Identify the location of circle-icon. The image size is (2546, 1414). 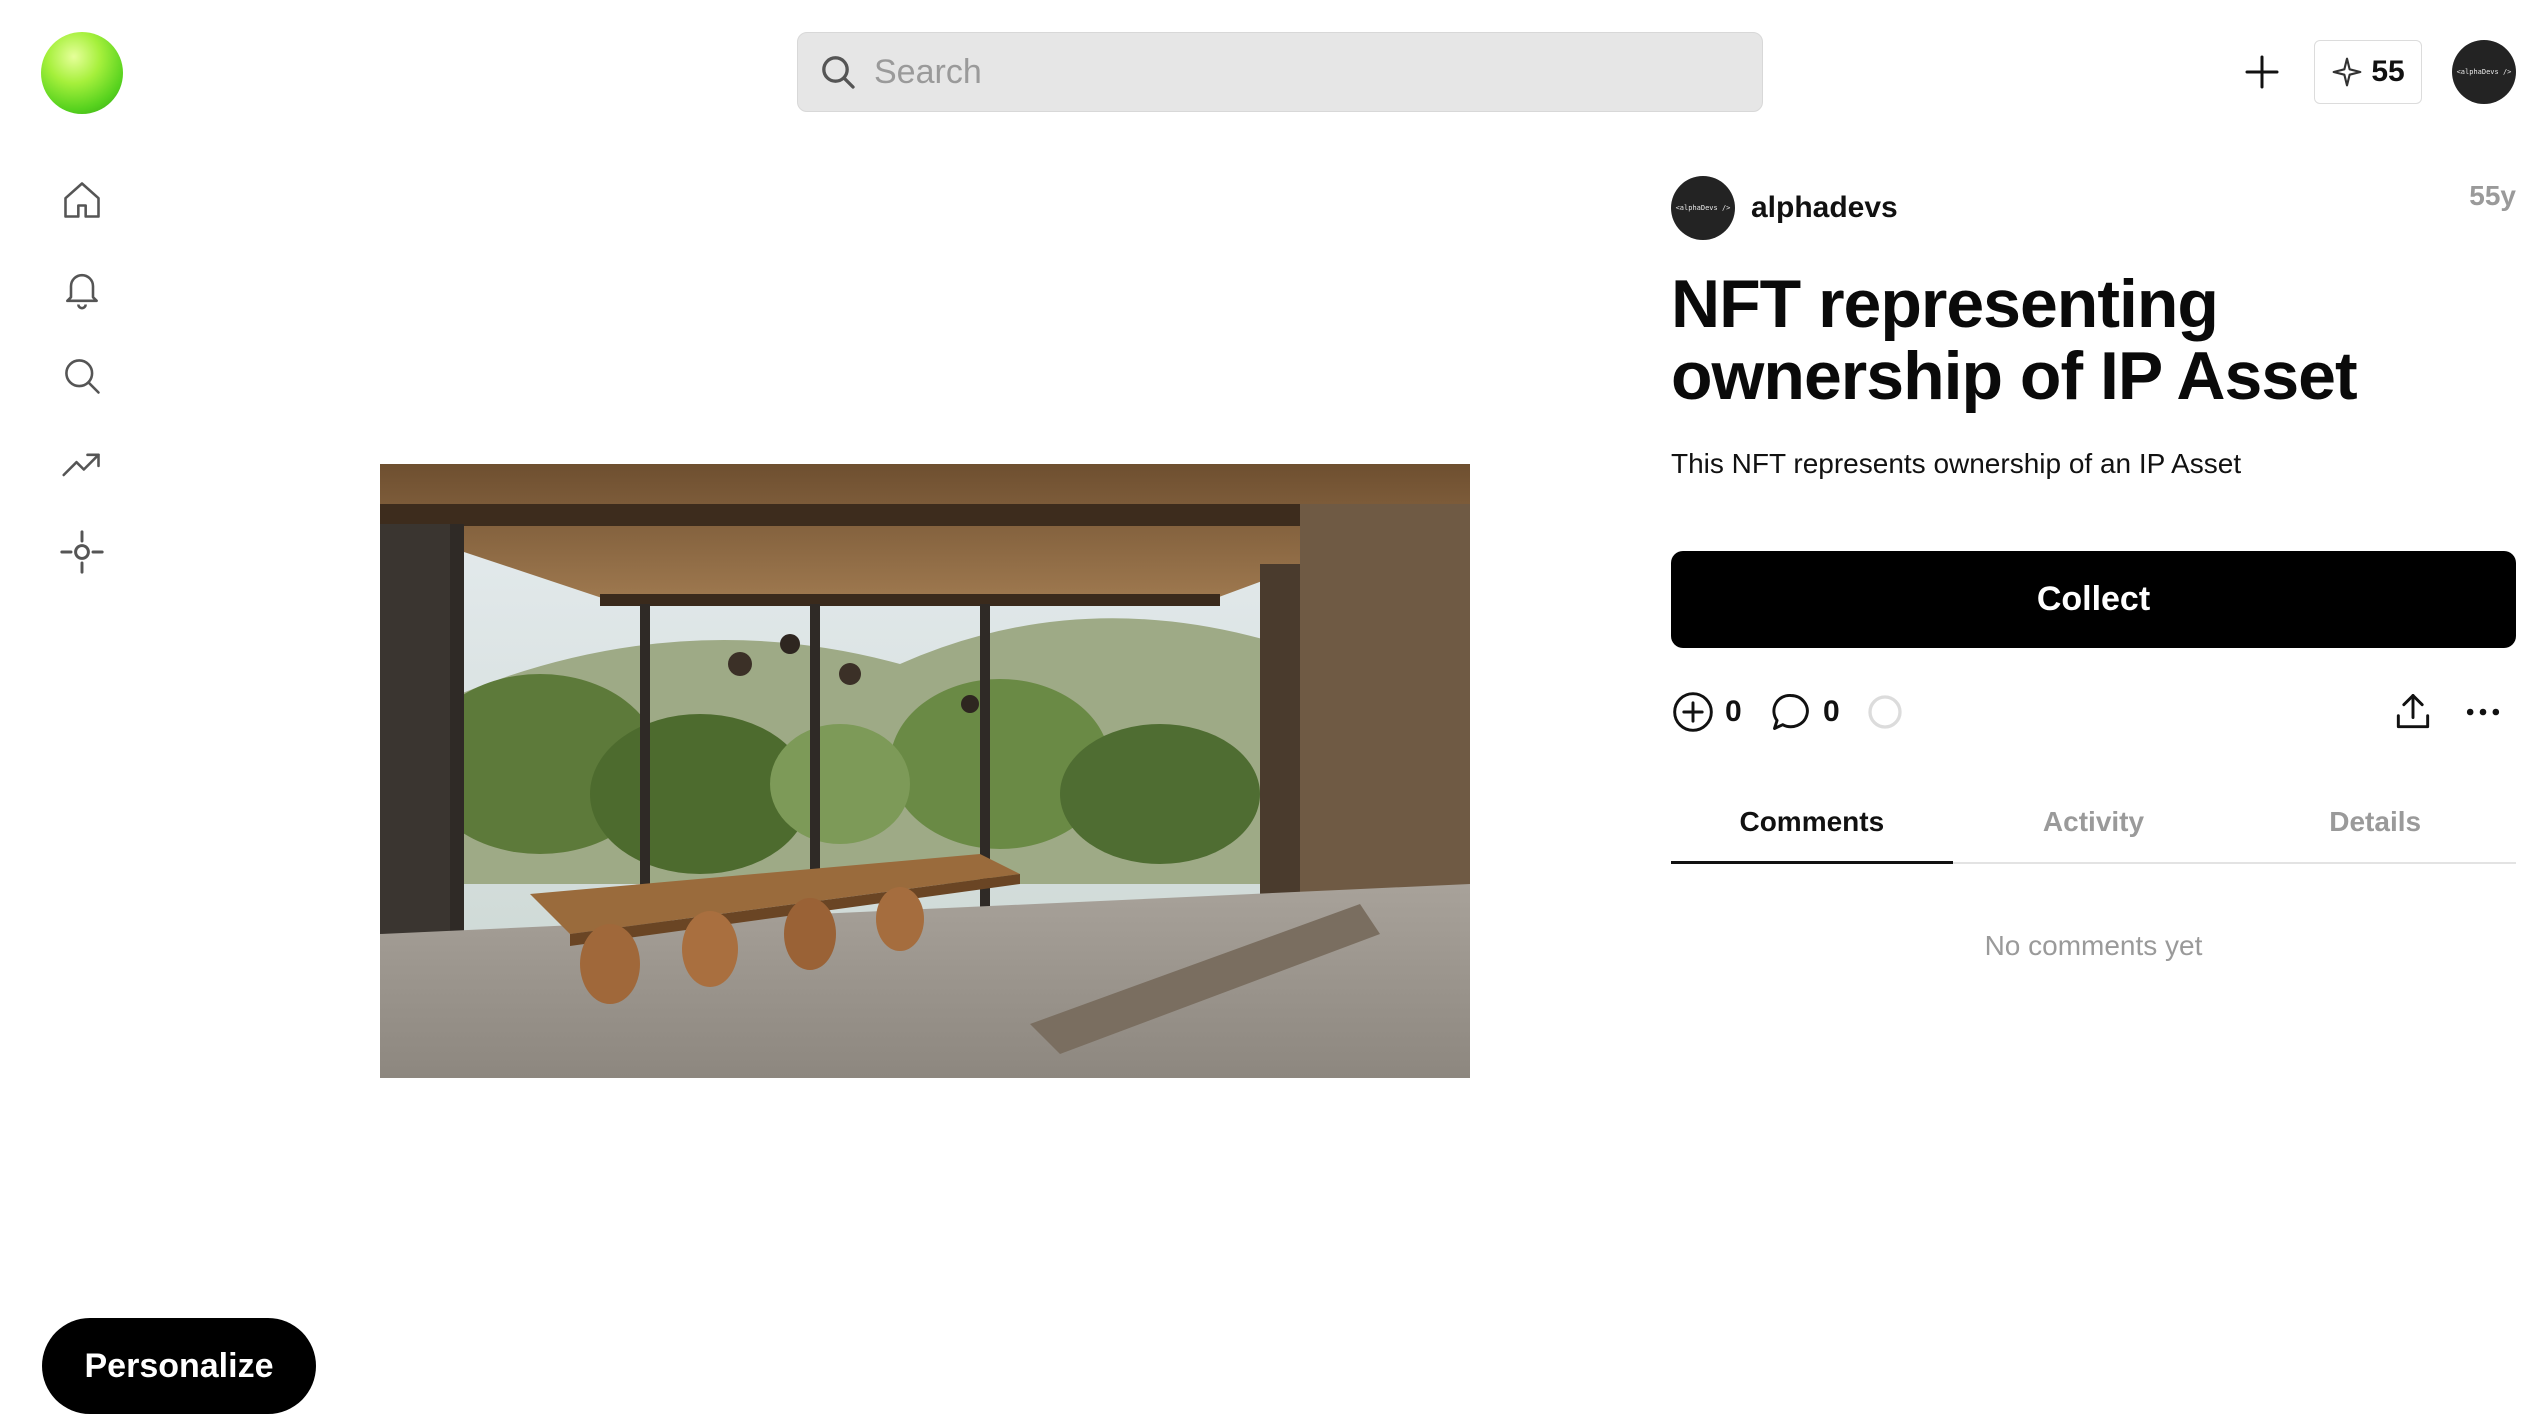
(1885, 712).